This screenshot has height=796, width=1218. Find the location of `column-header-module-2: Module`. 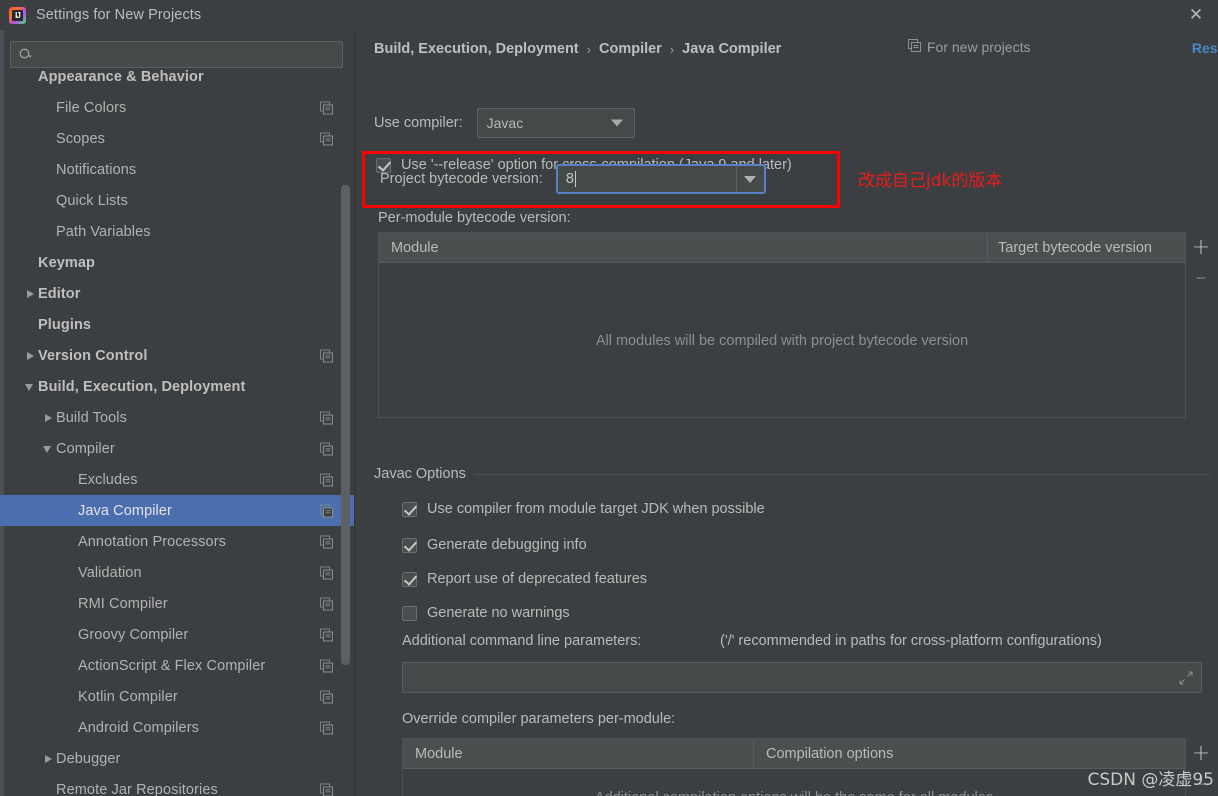

column-header-module-2: Module is located at coordinates (578, 753).